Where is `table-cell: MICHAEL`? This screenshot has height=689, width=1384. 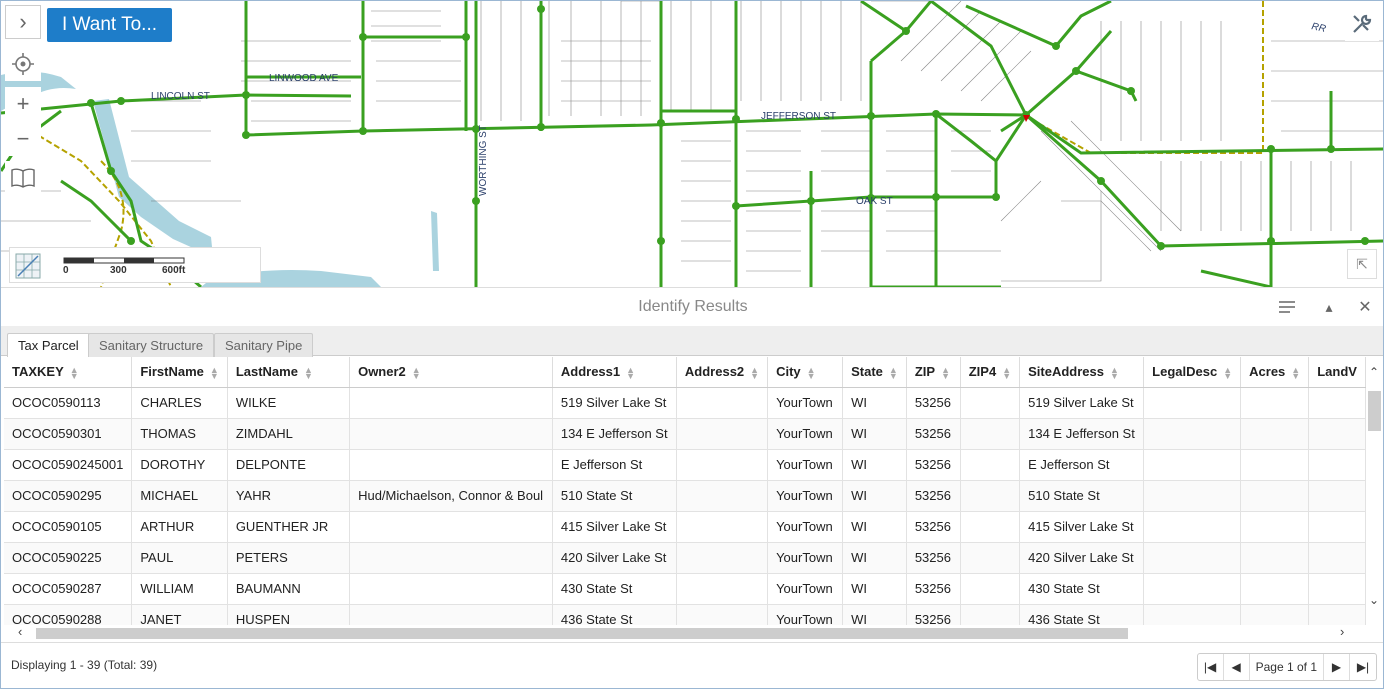
table-cell: MICHAEL is located at coordinates (179, 496).